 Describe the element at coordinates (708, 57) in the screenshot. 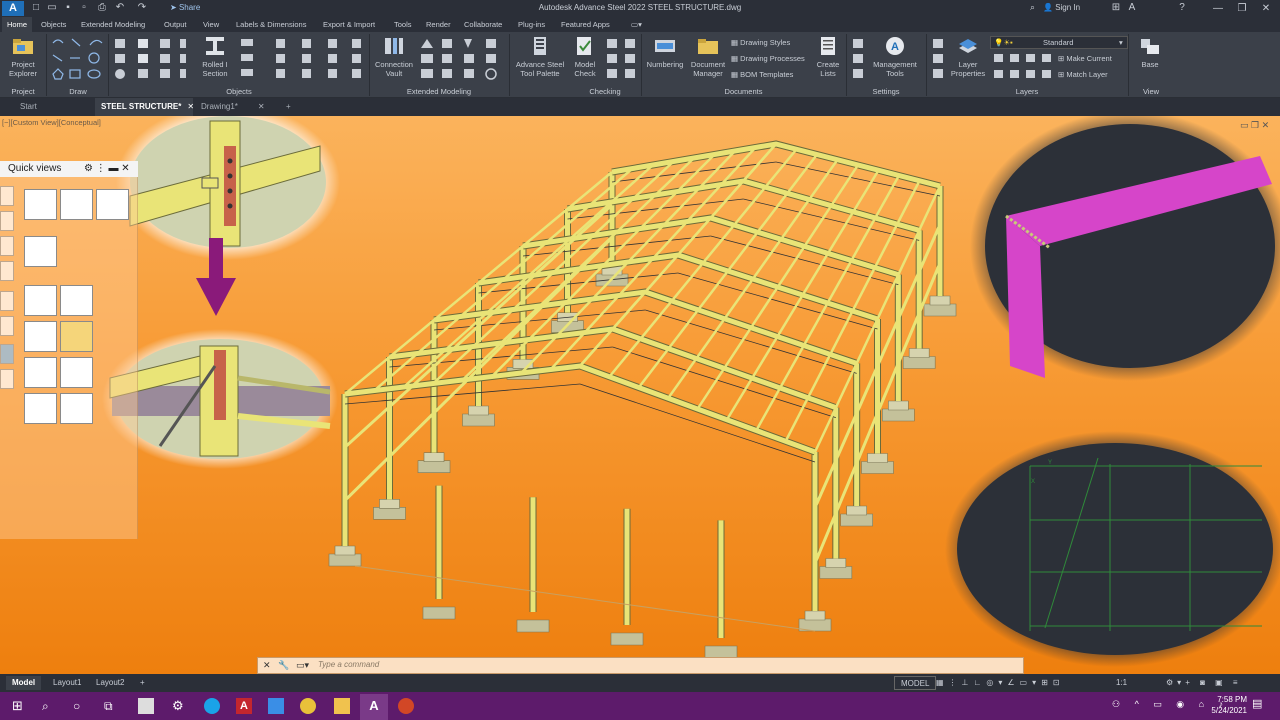

I see `document-manager-button: Document Manager` at that location.